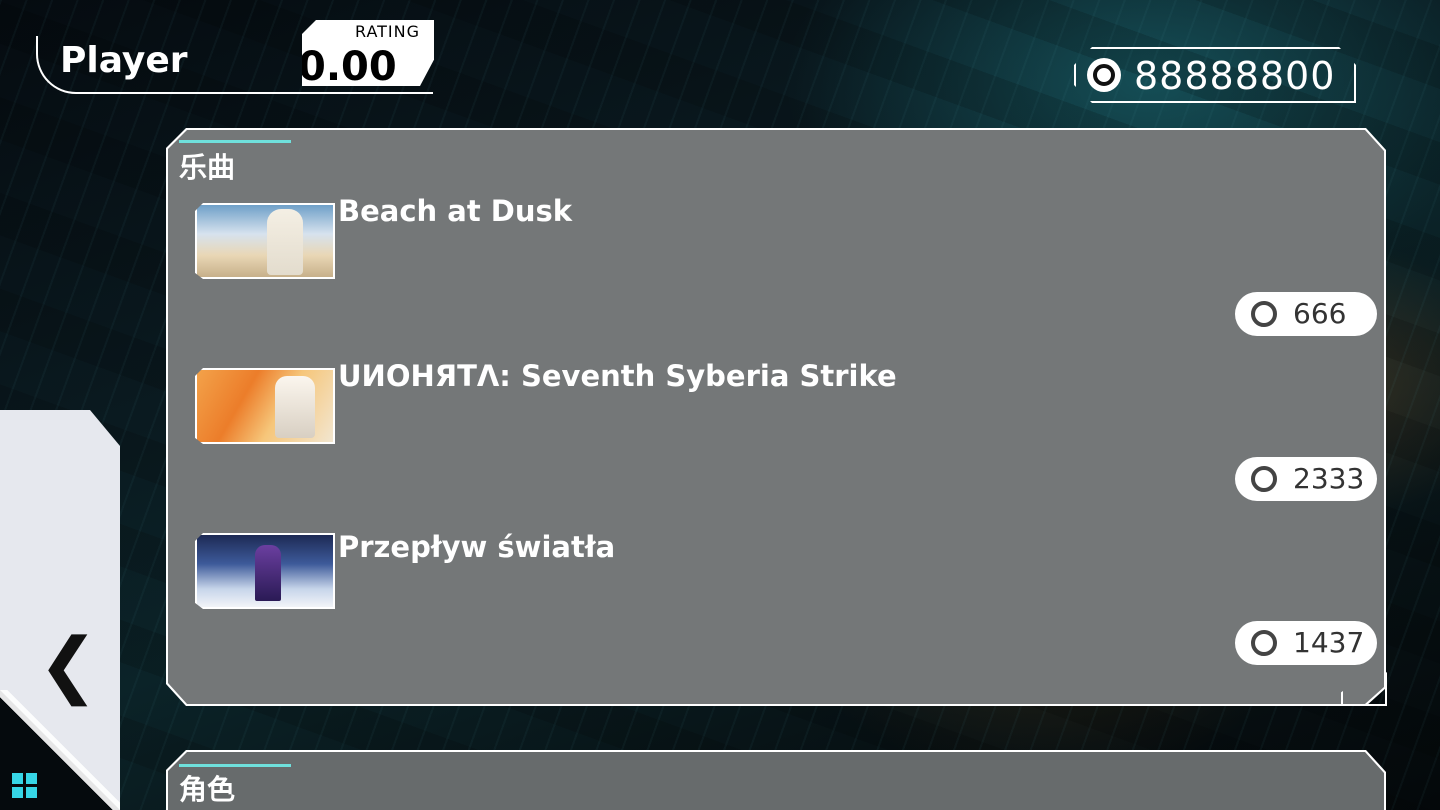  I want to click on song-title: UИOHЯTΛ: Seventh Syberia Strike, so click(617, 376).